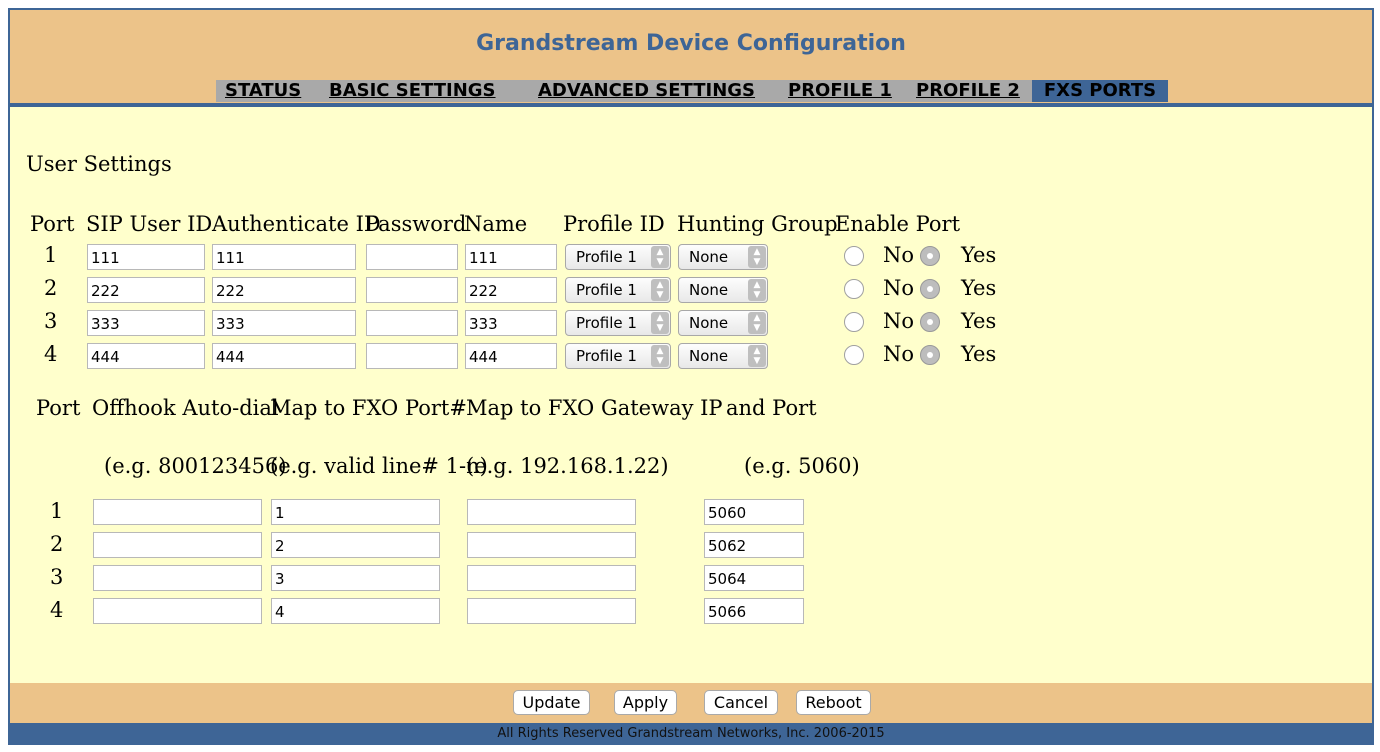 The height and width of the screenshot is (752, 1380). Describe the element at coordinates (723, 356) in the screenshot. I see `hunting-group-select-4: None ▲ ▼` at that location.